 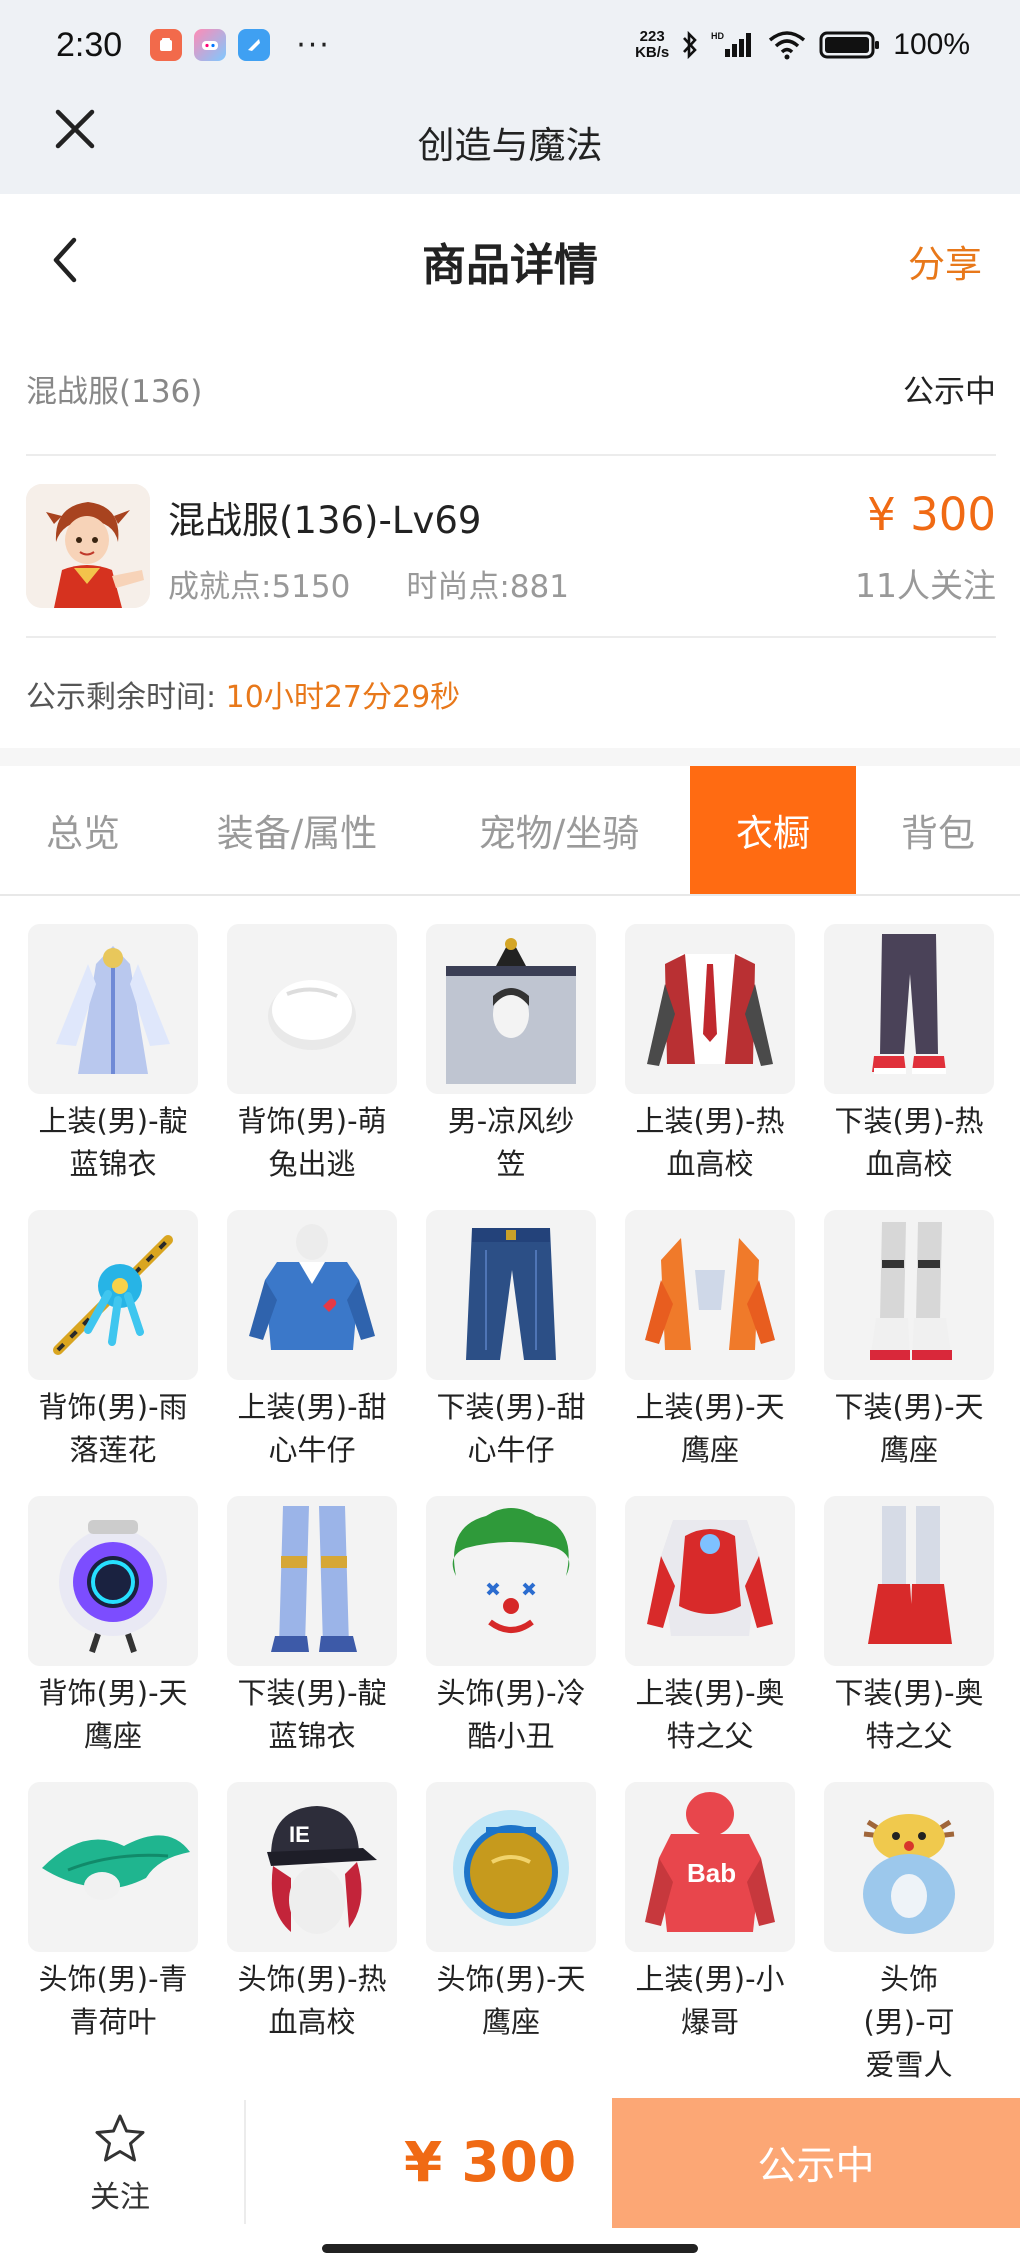 I want to click on app-title: 创造与魔法, so click(x=510, y=145).